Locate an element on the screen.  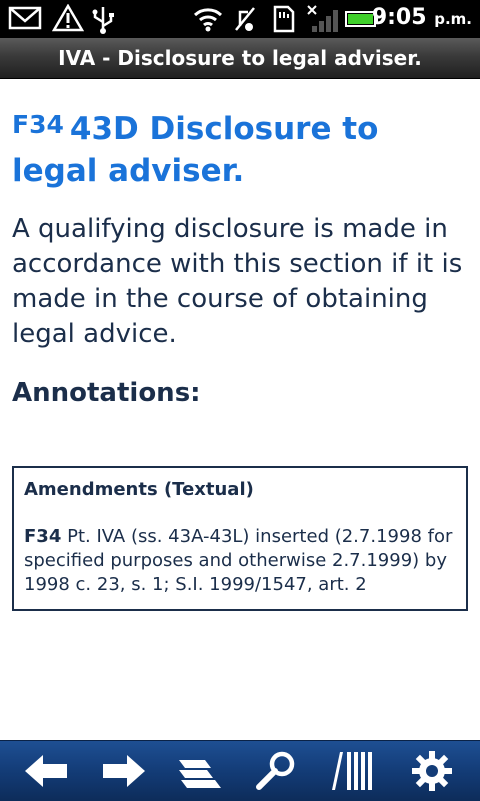
gmail-icon is located at coordinates (25, 18).